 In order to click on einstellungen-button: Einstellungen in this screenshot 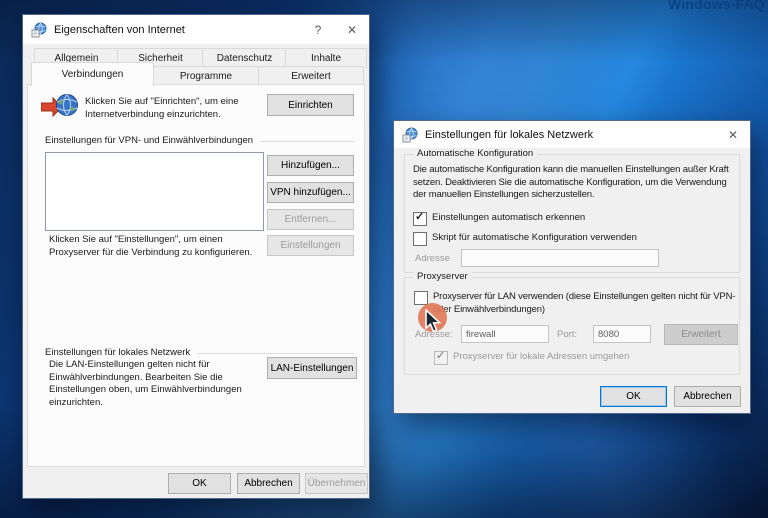, I will do `click(310, 245)`.